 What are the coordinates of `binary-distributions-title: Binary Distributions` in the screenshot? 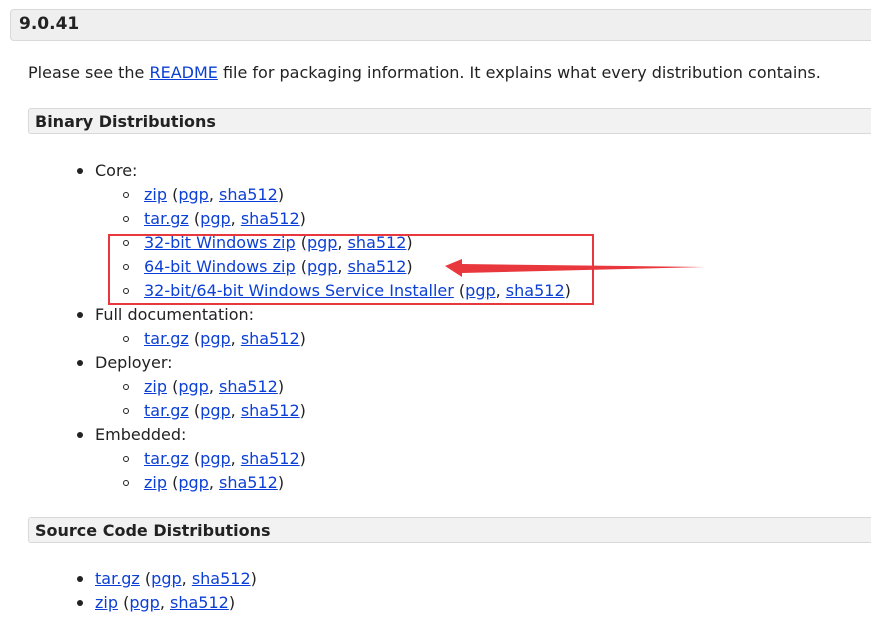 It's located at (125, 121).